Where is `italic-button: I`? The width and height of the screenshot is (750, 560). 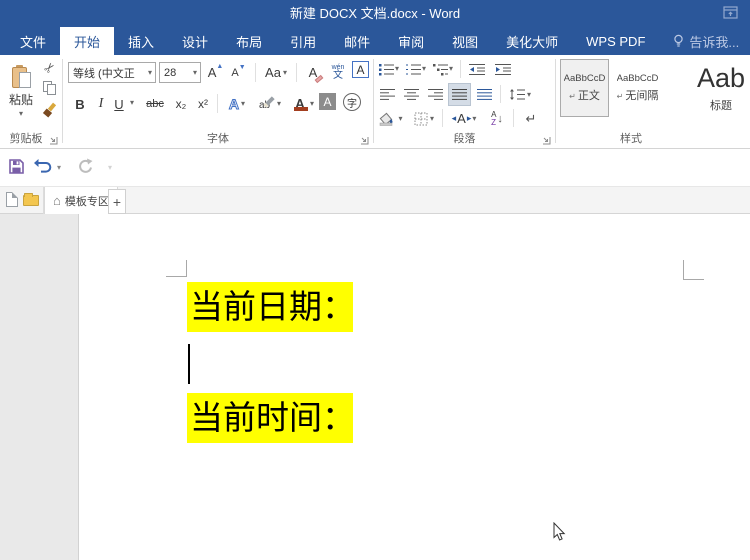
italic-button: I is located at coordinates (101, 104).